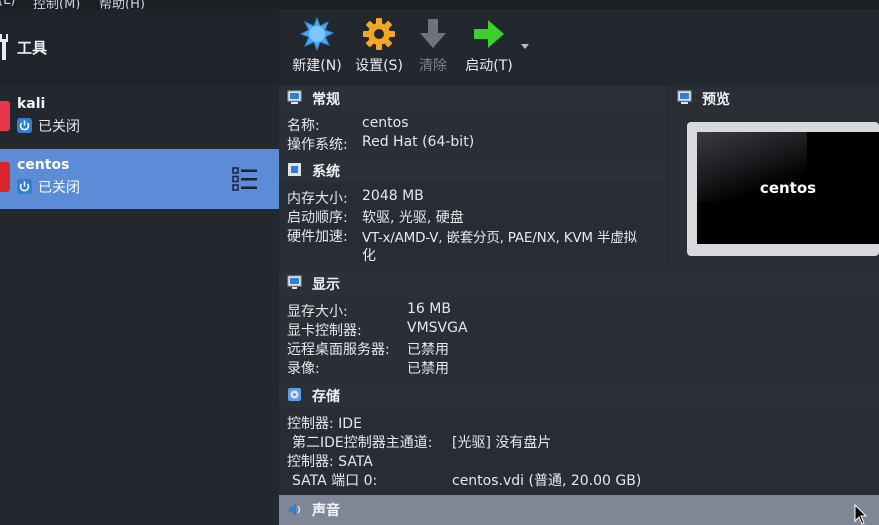 This screenshot has width=879, height=525. I want to click on section-header: 常规, so click(473, 98).